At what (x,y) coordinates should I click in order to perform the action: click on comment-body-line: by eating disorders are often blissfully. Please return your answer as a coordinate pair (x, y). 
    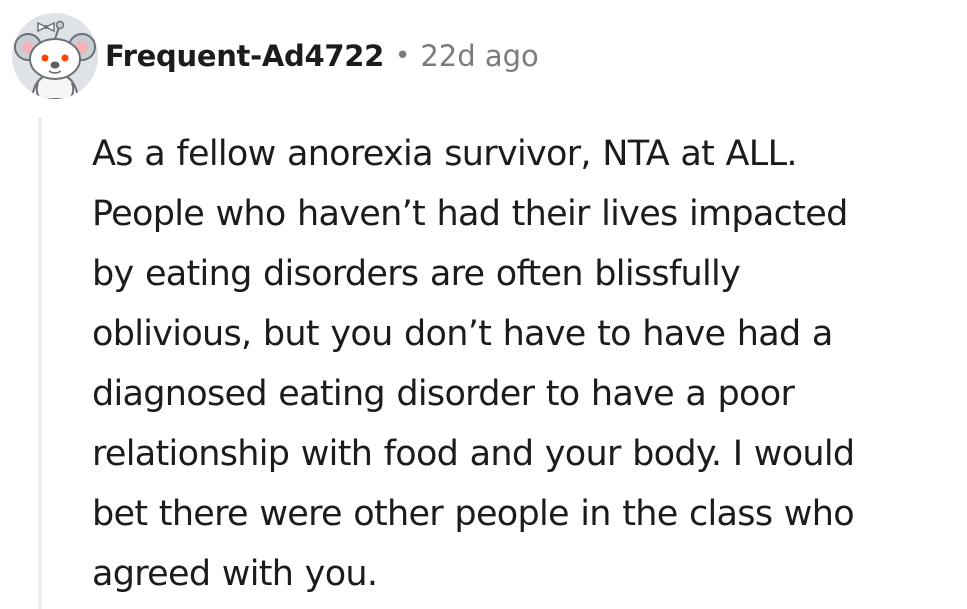
    Looking at the image, I should click on (416, 274).